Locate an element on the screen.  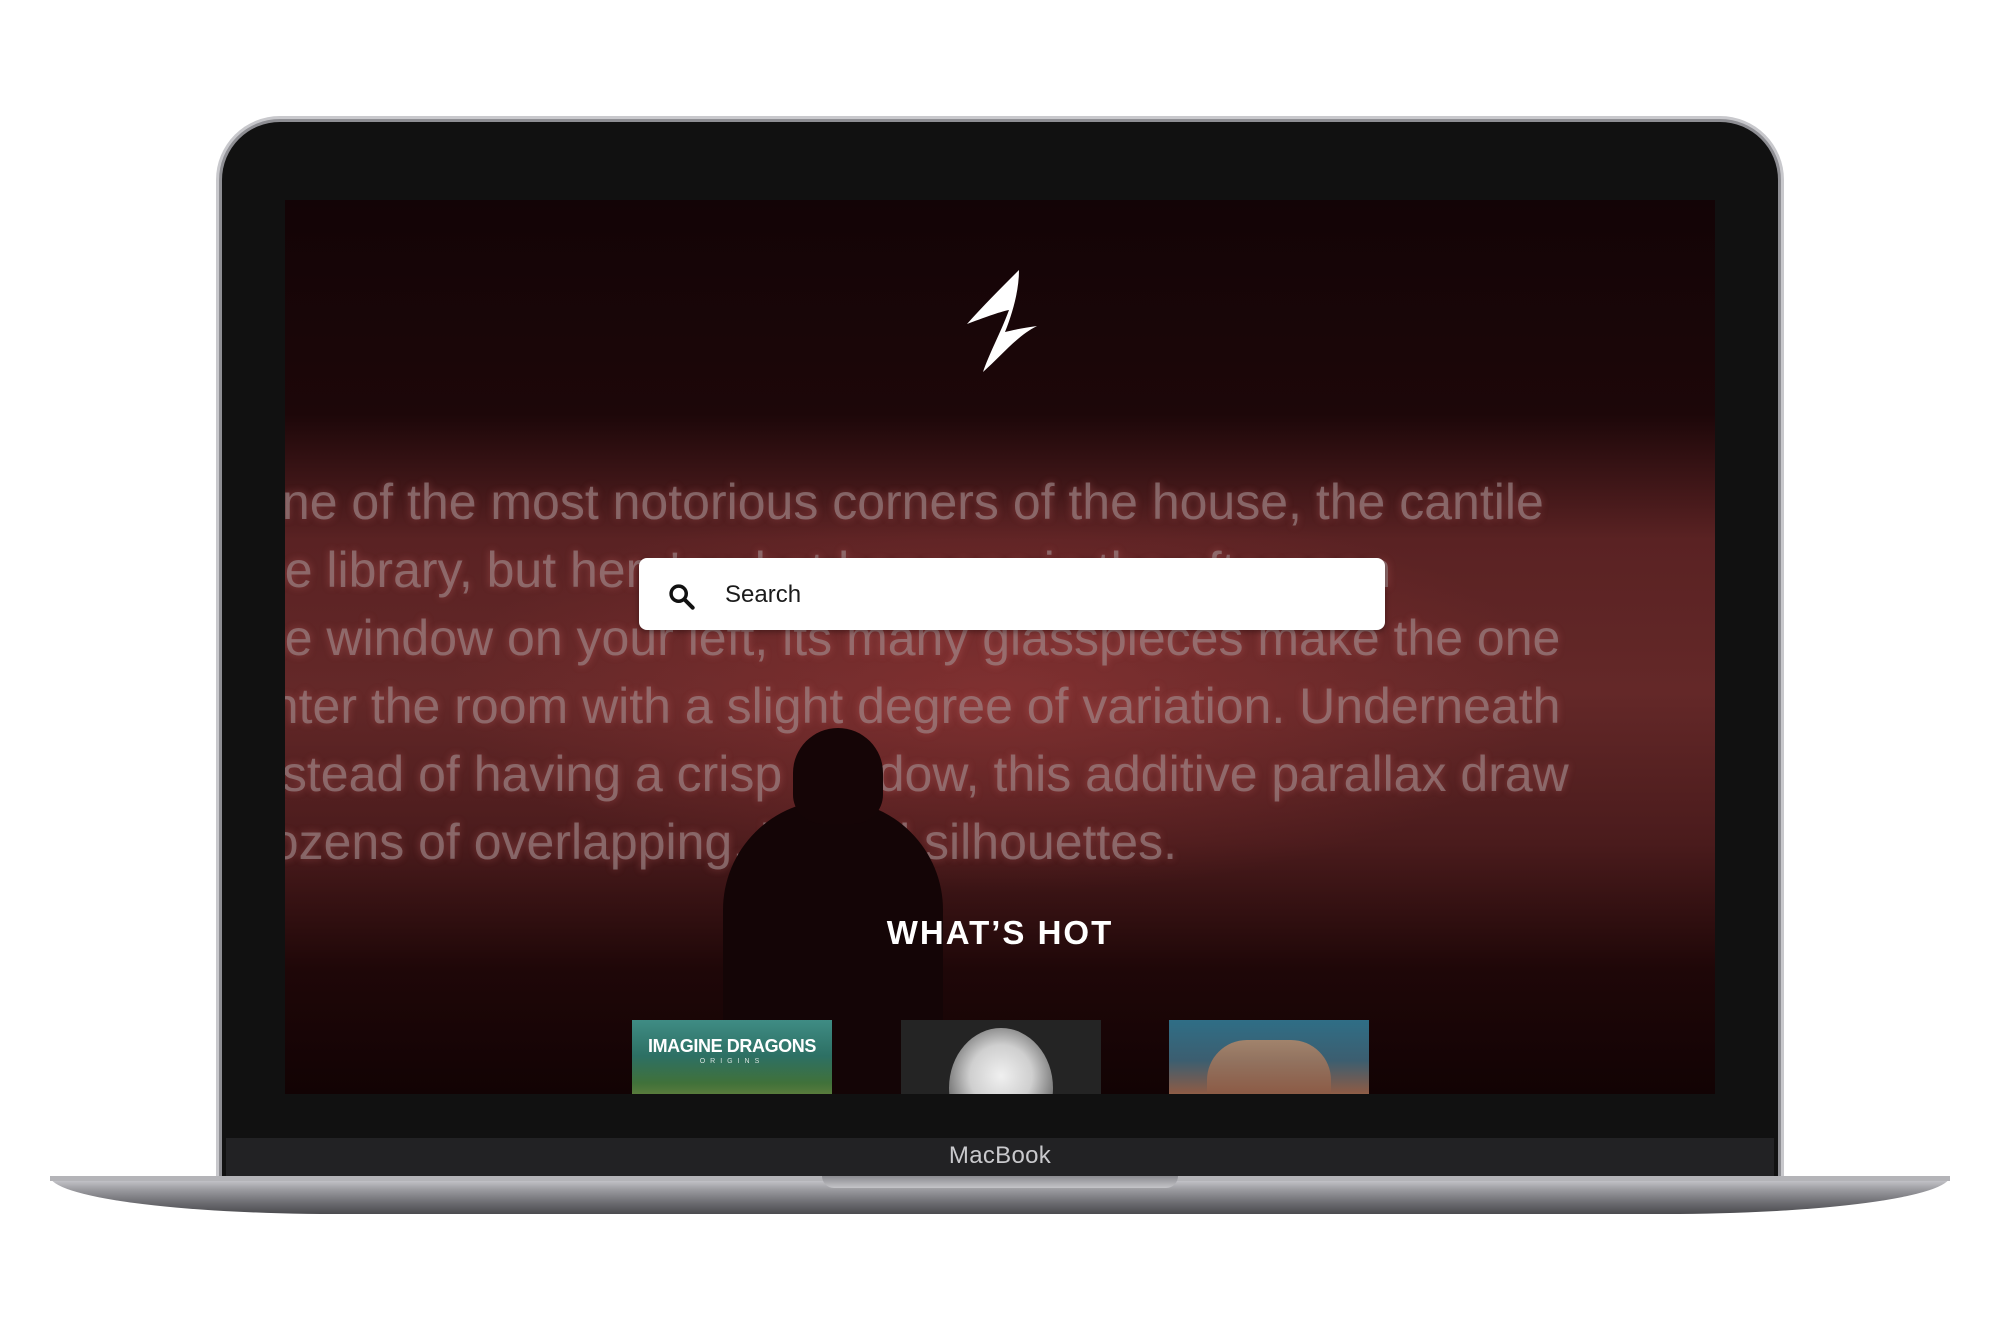
search-input is located at coordinates (1035, 595).